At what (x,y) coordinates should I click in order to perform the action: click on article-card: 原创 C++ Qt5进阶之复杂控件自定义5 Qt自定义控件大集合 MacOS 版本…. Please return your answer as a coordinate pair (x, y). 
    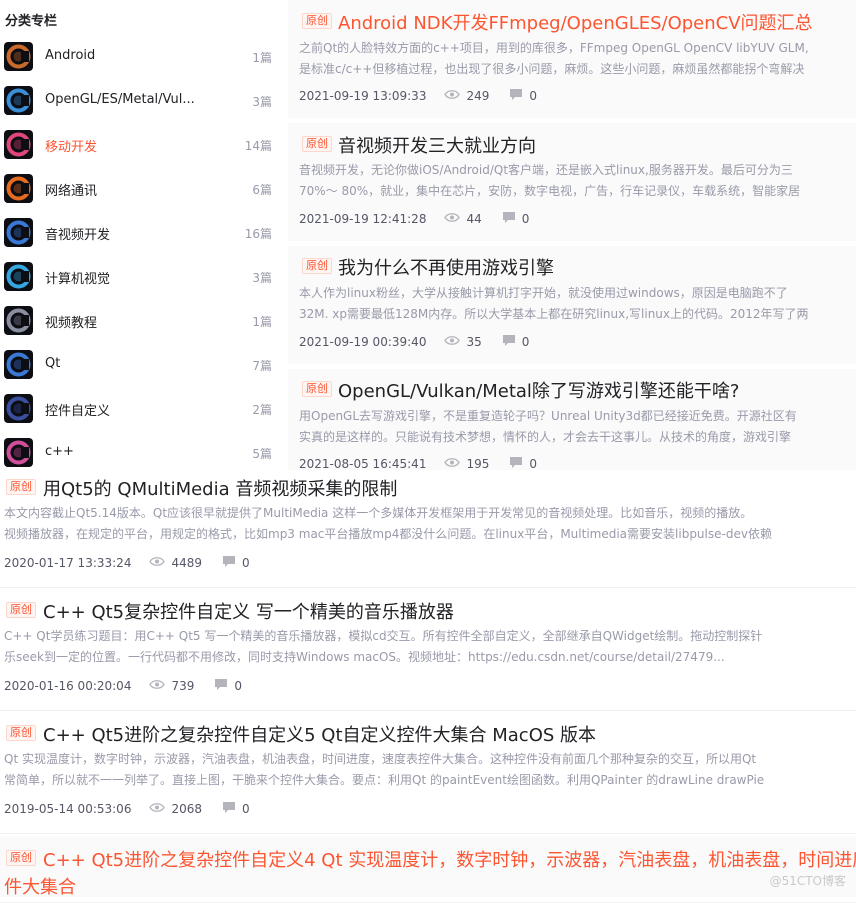
    Looking at the image, I should click on (428, 772).